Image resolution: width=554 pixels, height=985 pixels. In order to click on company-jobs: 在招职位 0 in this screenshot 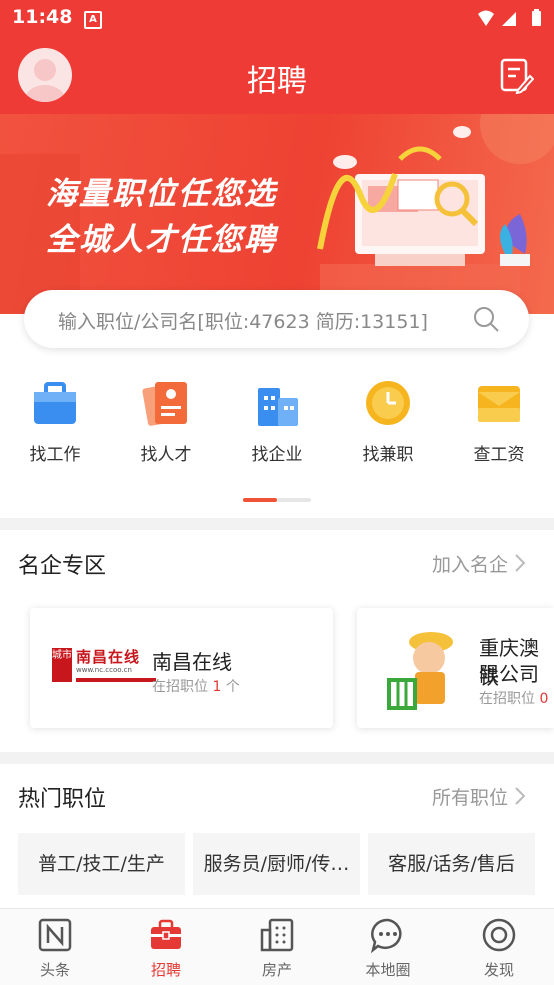, I will do `click(513, 698)`.